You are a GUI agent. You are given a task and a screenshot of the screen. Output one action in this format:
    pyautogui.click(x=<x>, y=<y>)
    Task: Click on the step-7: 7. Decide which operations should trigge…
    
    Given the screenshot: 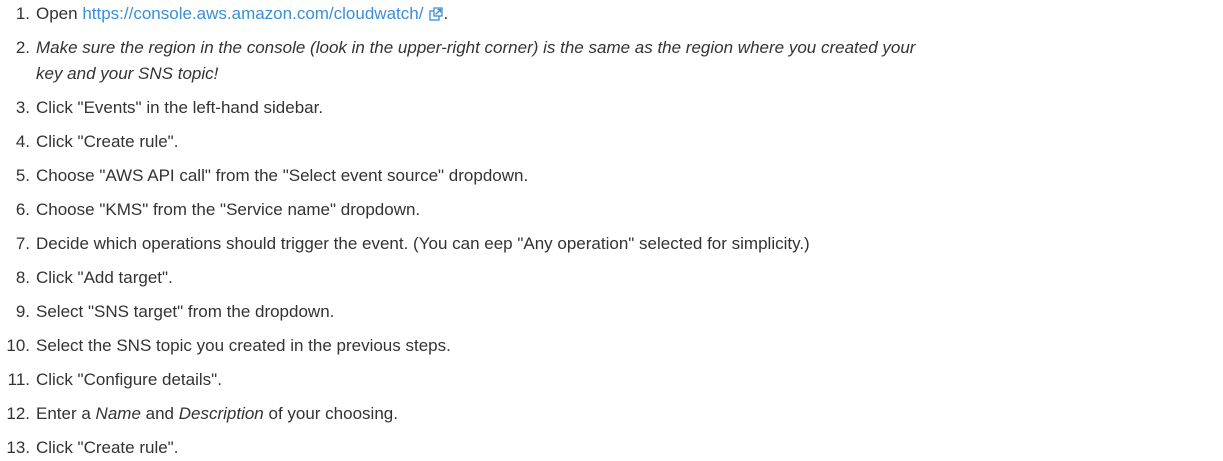 What is the action you would take?
    pyautogui.click(x=611, y=242)
    